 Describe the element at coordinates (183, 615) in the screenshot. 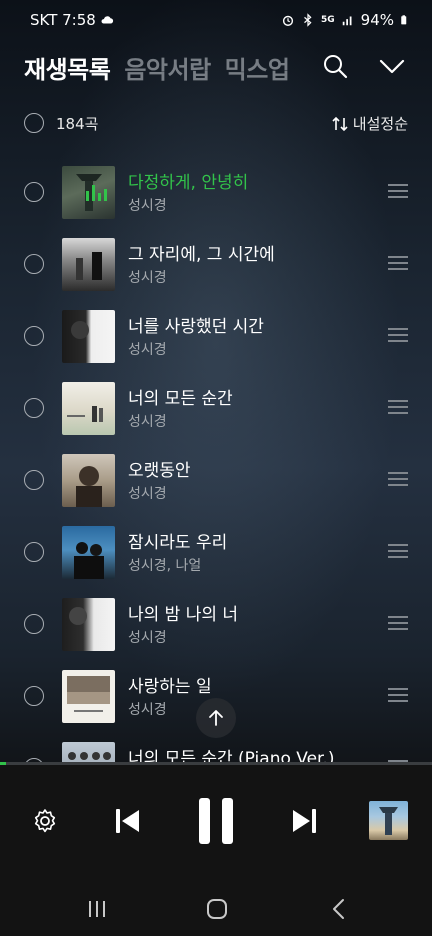

I see `track-title: 나의 밤 나의 너` at that location.